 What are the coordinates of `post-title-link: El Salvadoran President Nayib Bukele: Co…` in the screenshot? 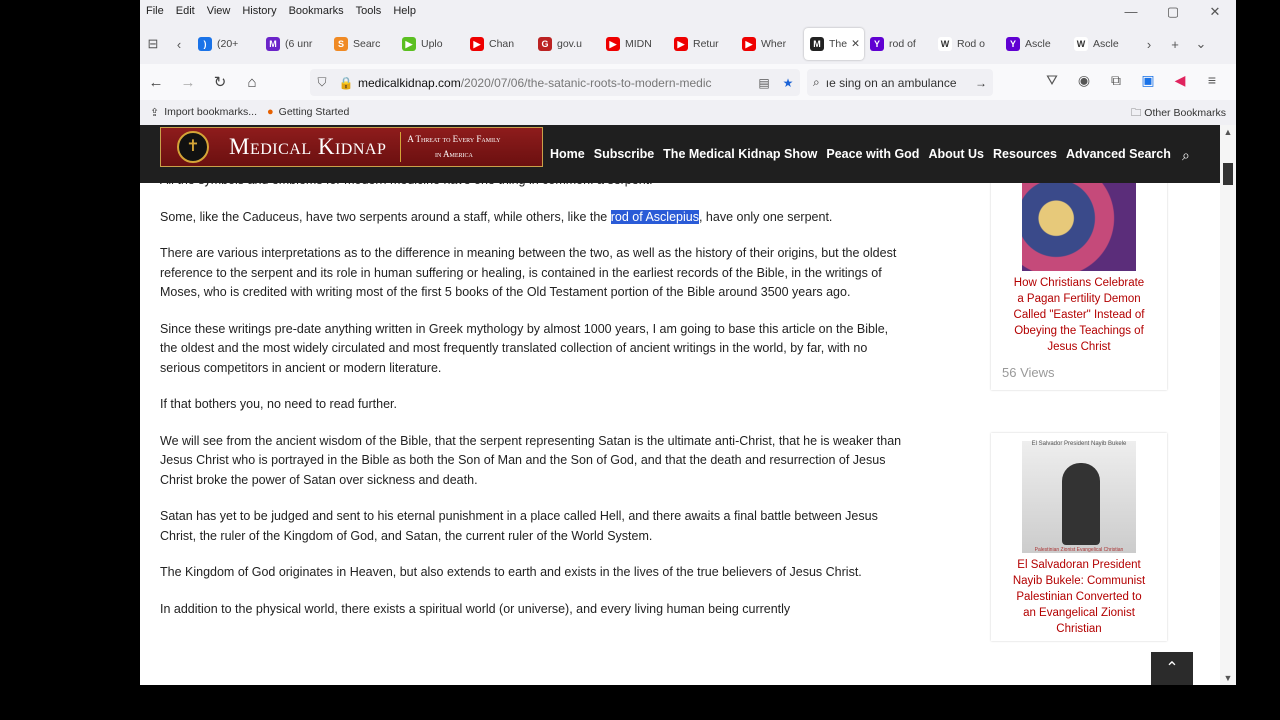 It's located at (1079, 597).